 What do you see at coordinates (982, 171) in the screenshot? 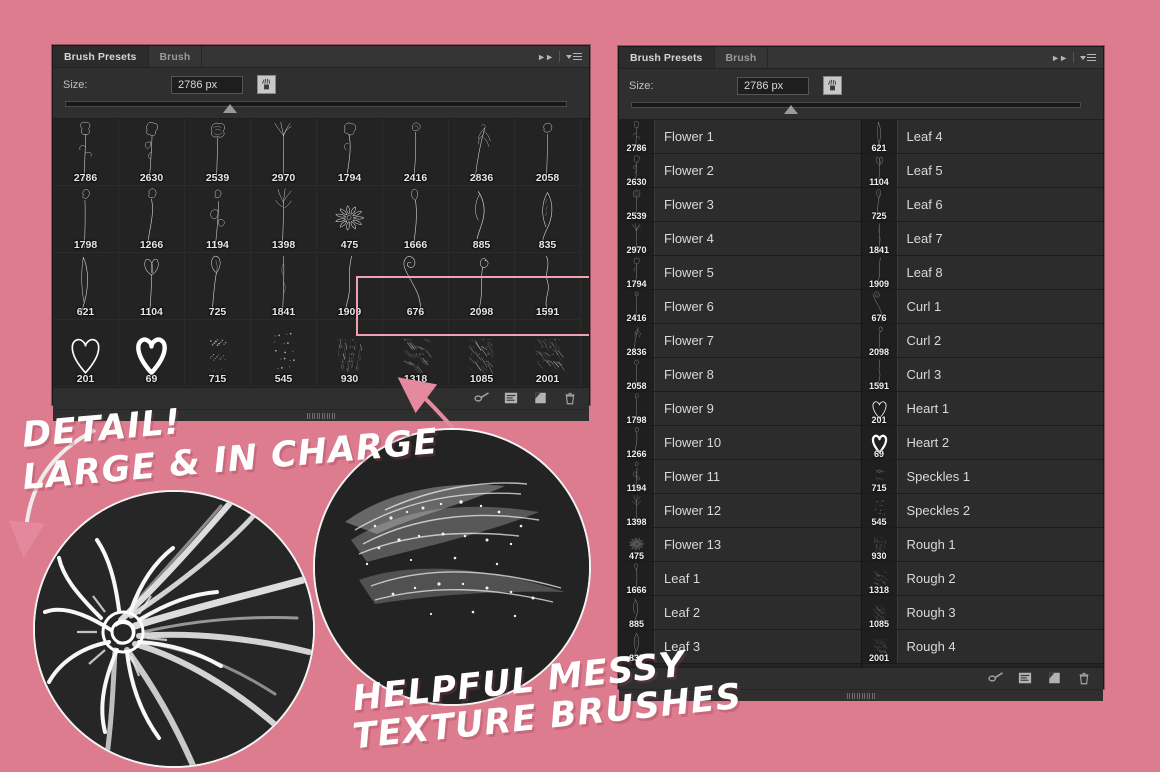
I see `brush-list-item: 1104 Leaf 5` at bounding box center [982, 171].